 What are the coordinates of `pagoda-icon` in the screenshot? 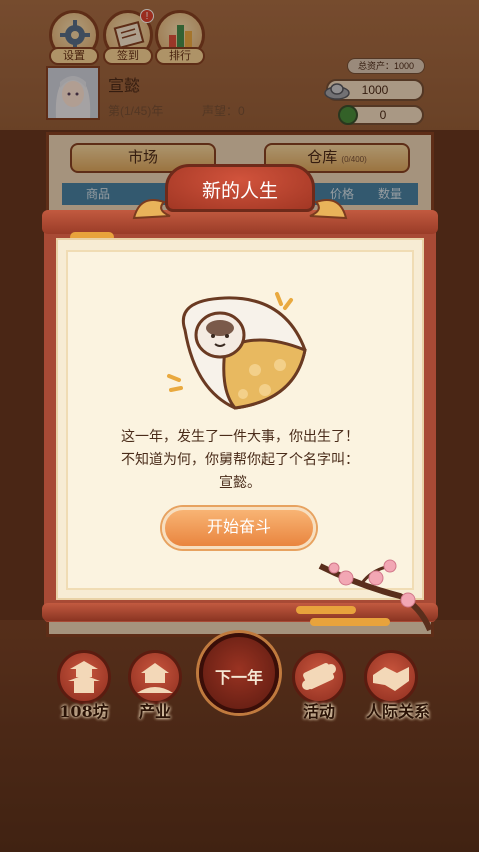 It's located at (84, 677).